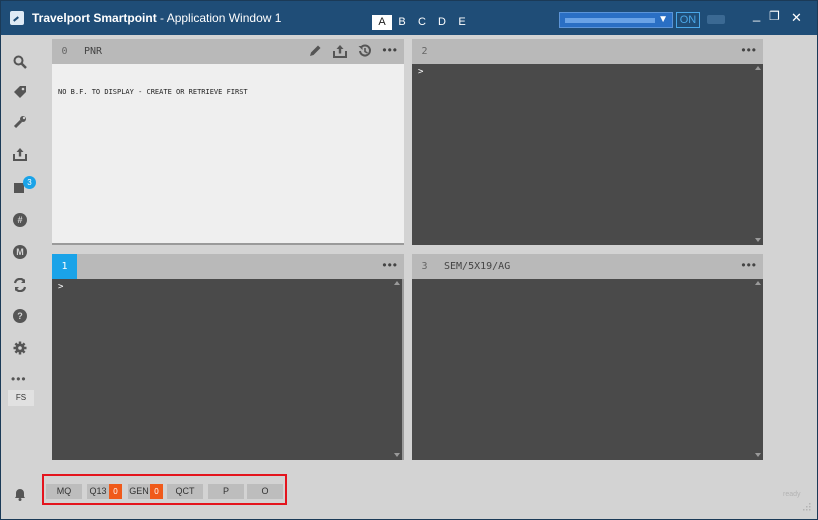  I want to click on gen-count-badge: 0, so click(156, 491).